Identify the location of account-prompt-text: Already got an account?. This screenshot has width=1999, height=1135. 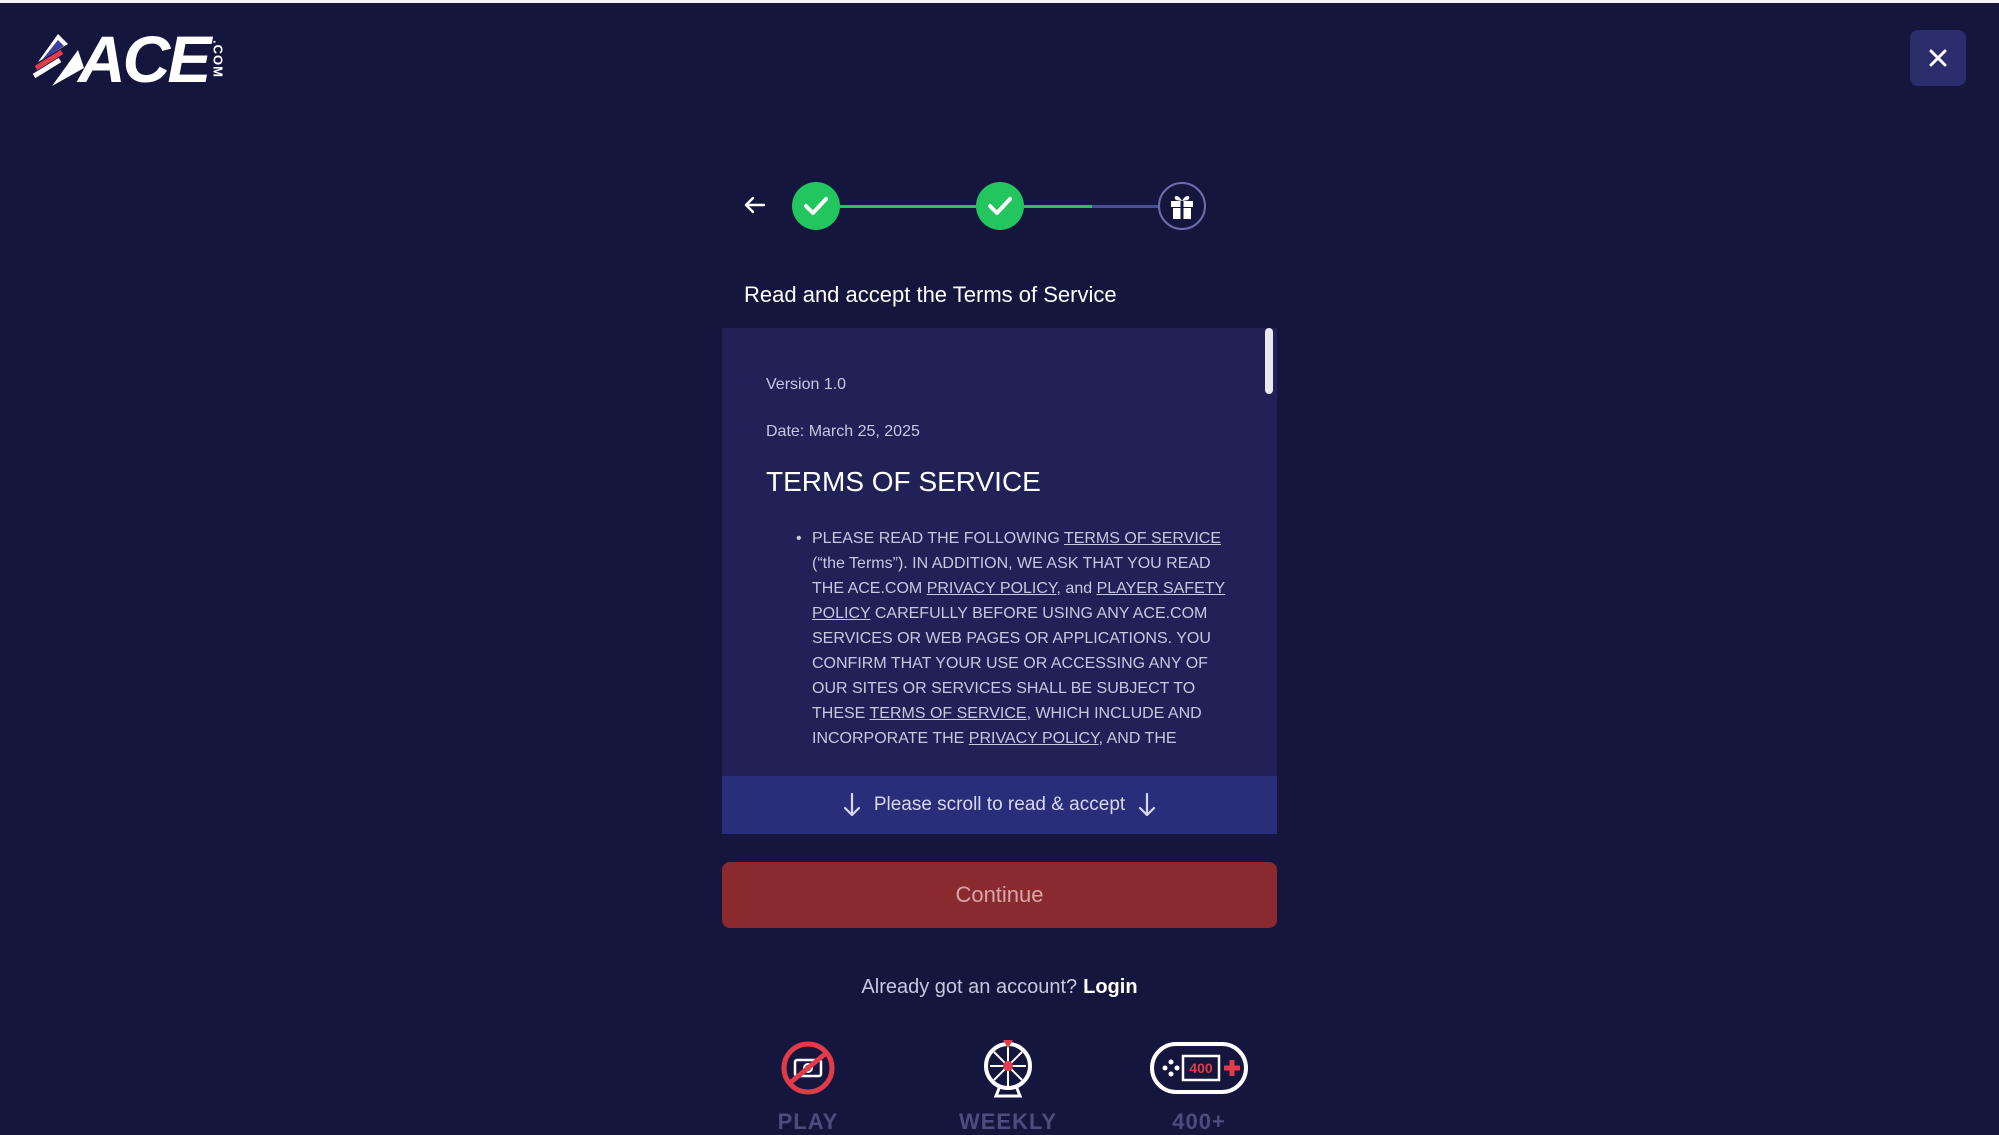
(969, 987).